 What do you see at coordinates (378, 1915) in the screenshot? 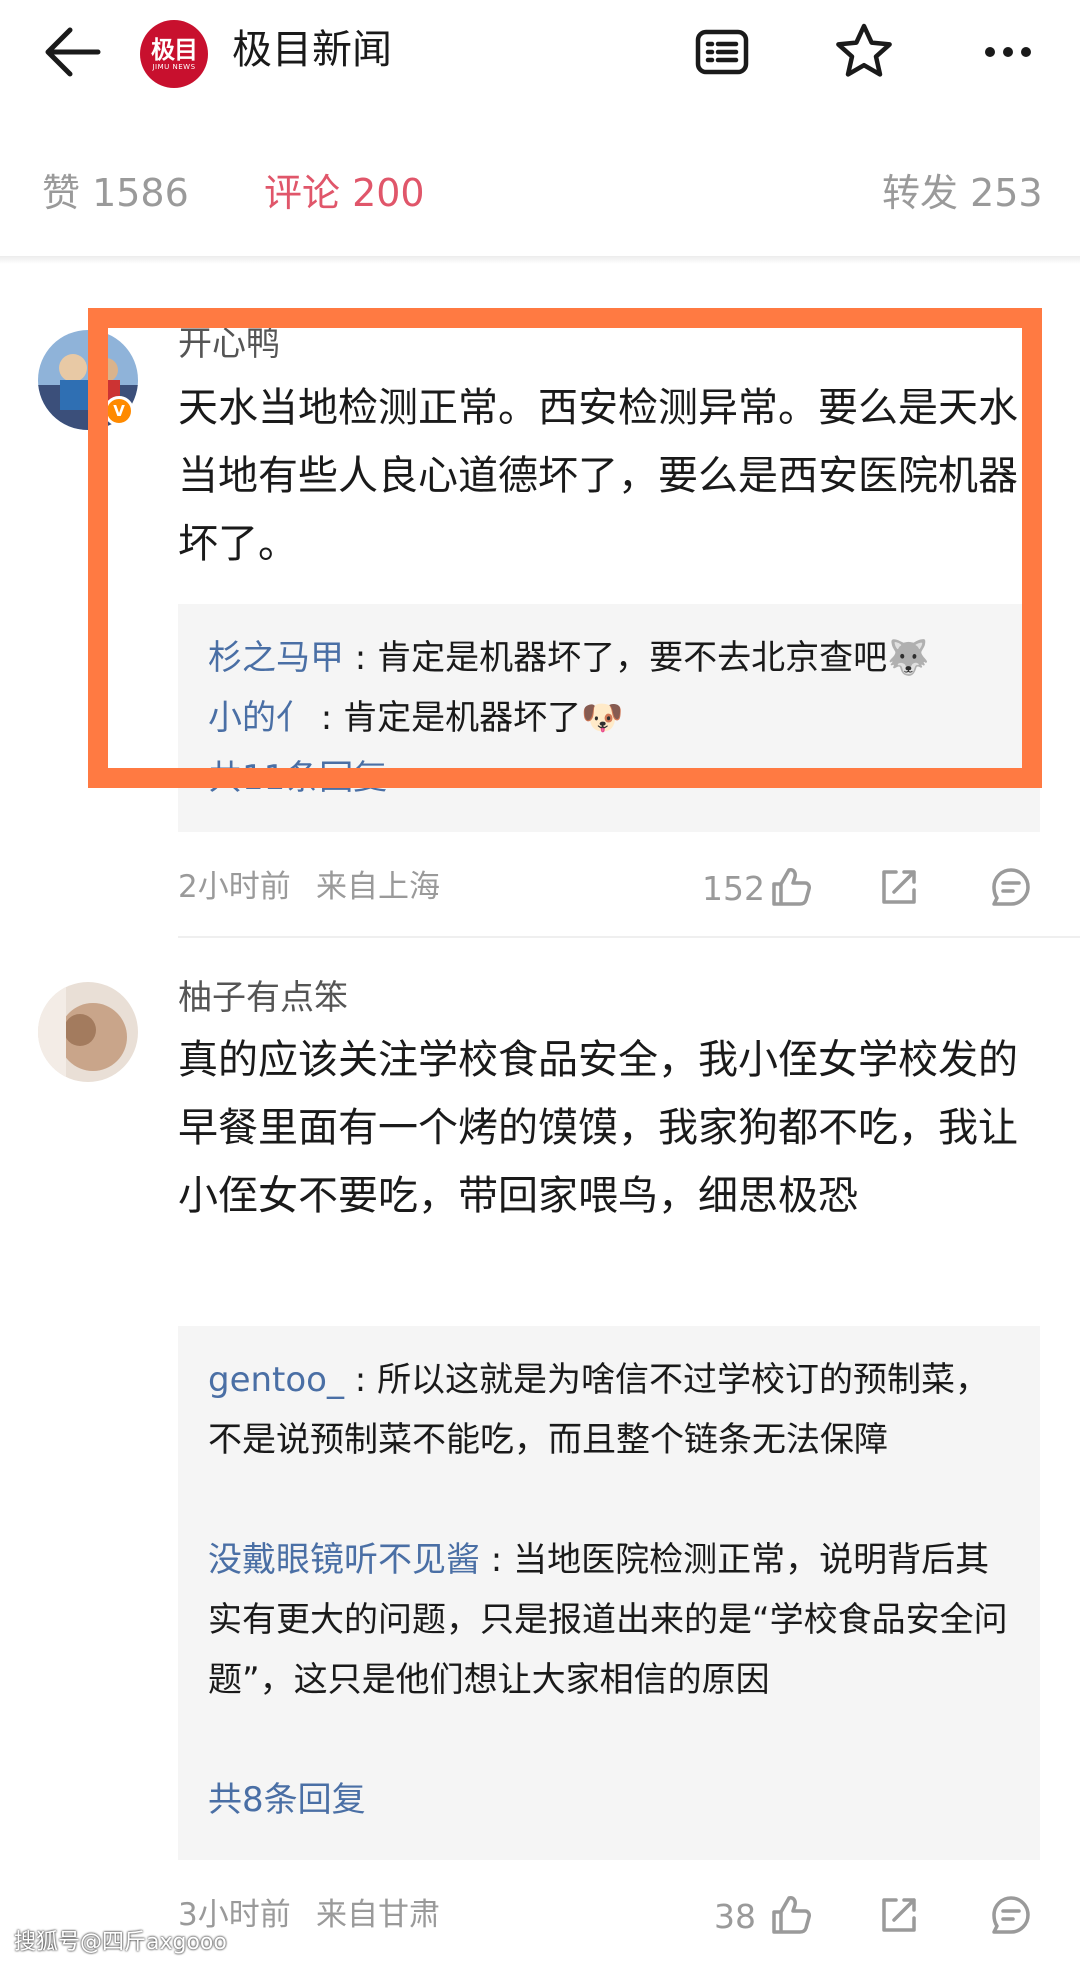
I see `comment-location: 来自甘肃` at bounding box center [378, 1915].